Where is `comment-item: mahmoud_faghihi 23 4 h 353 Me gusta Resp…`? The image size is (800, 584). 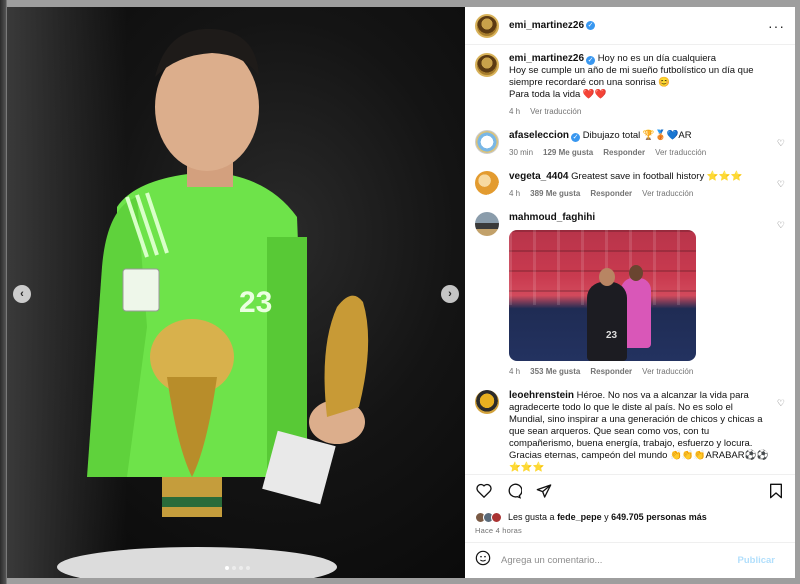
comment-item: mahmoud_faghihi 23 4 h 353 Me gusta Resp… is located at coordinates (630, 295).